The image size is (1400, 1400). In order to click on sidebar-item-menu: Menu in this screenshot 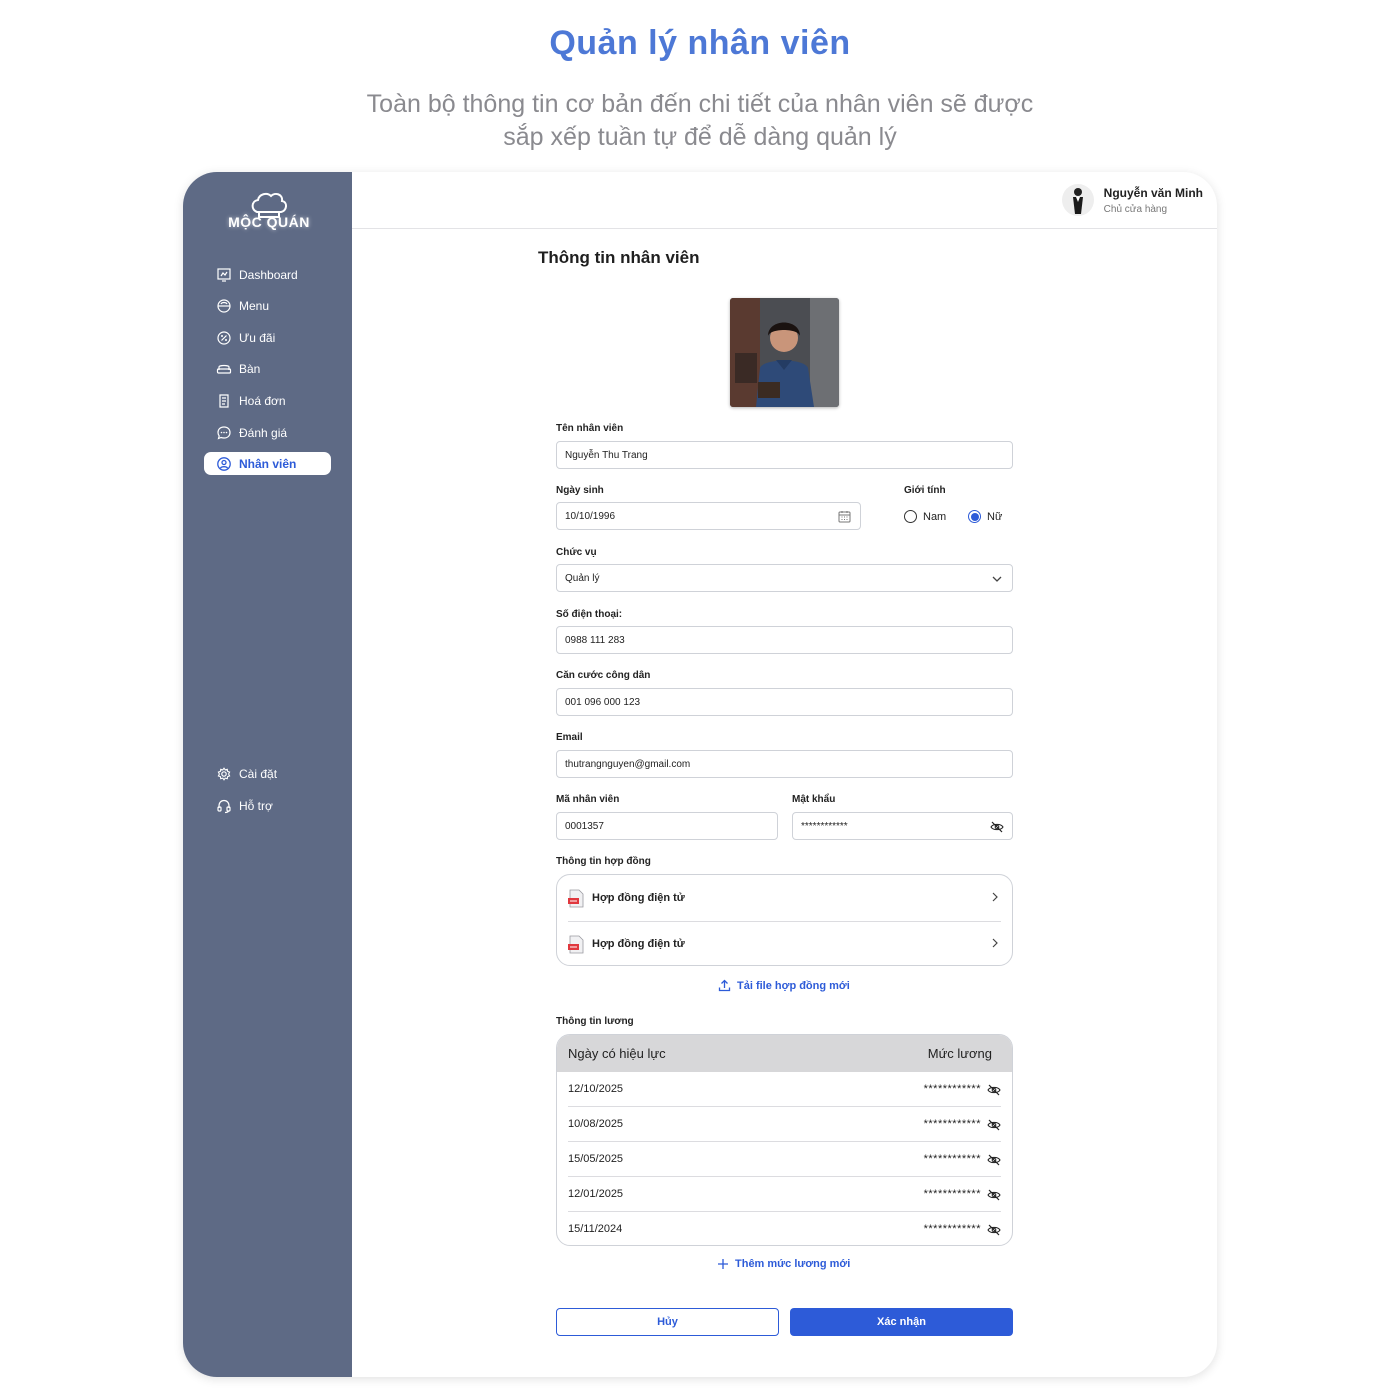, I will do `click(267, 305)`.